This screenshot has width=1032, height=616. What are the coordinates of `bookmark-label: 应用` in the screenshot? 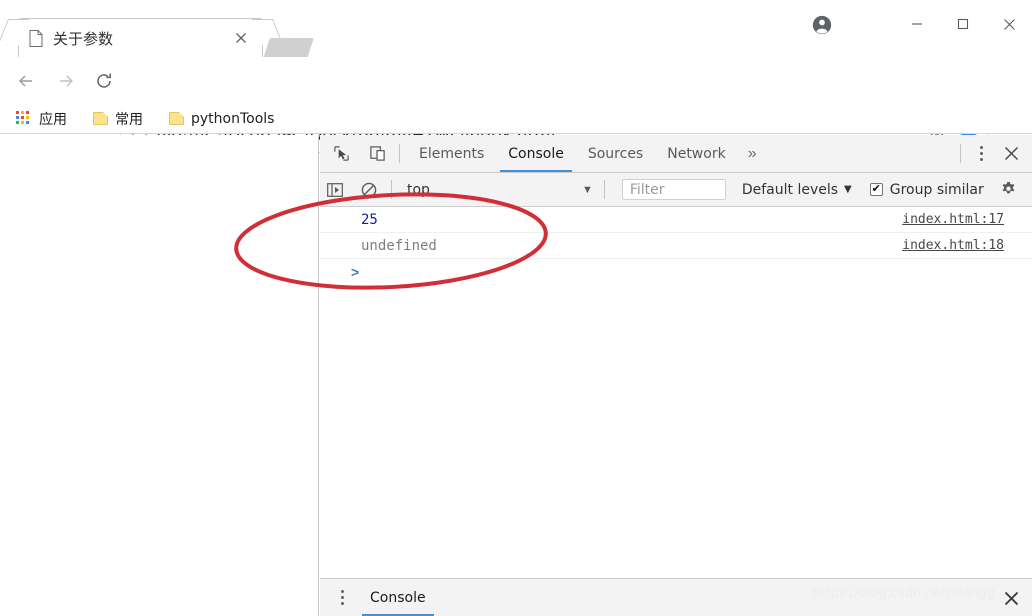 It's located at (53, 119).